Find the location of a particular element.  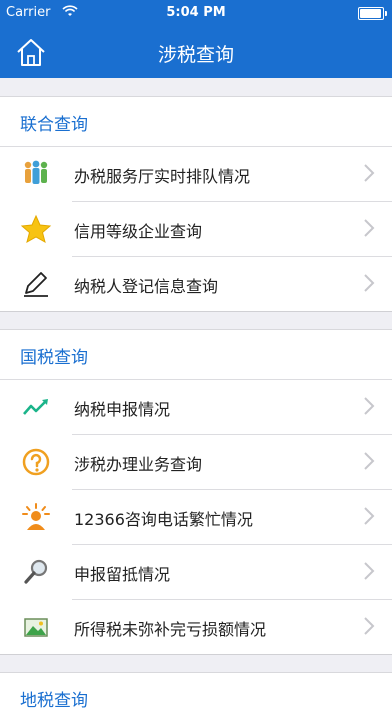

status-bar: Carrier 5:04 PM is located at coordinates (196, 13).